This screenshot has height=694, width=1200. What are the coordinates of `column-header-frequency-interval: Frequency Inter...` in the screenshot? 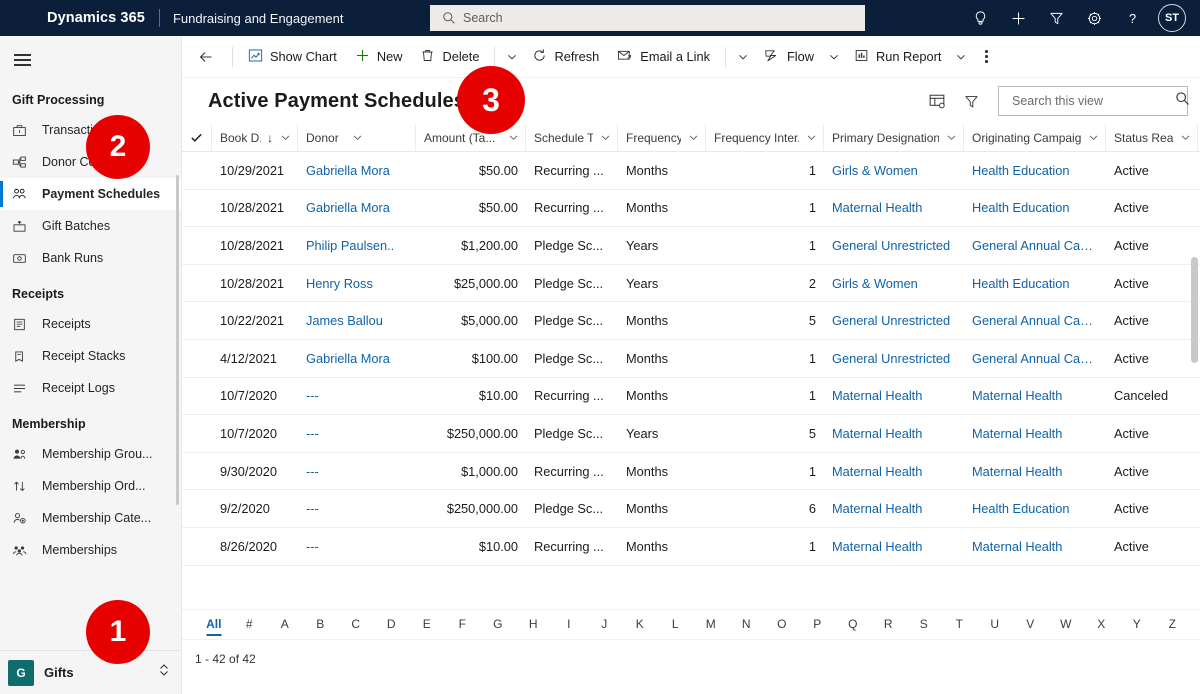 It's located at (765, 137).